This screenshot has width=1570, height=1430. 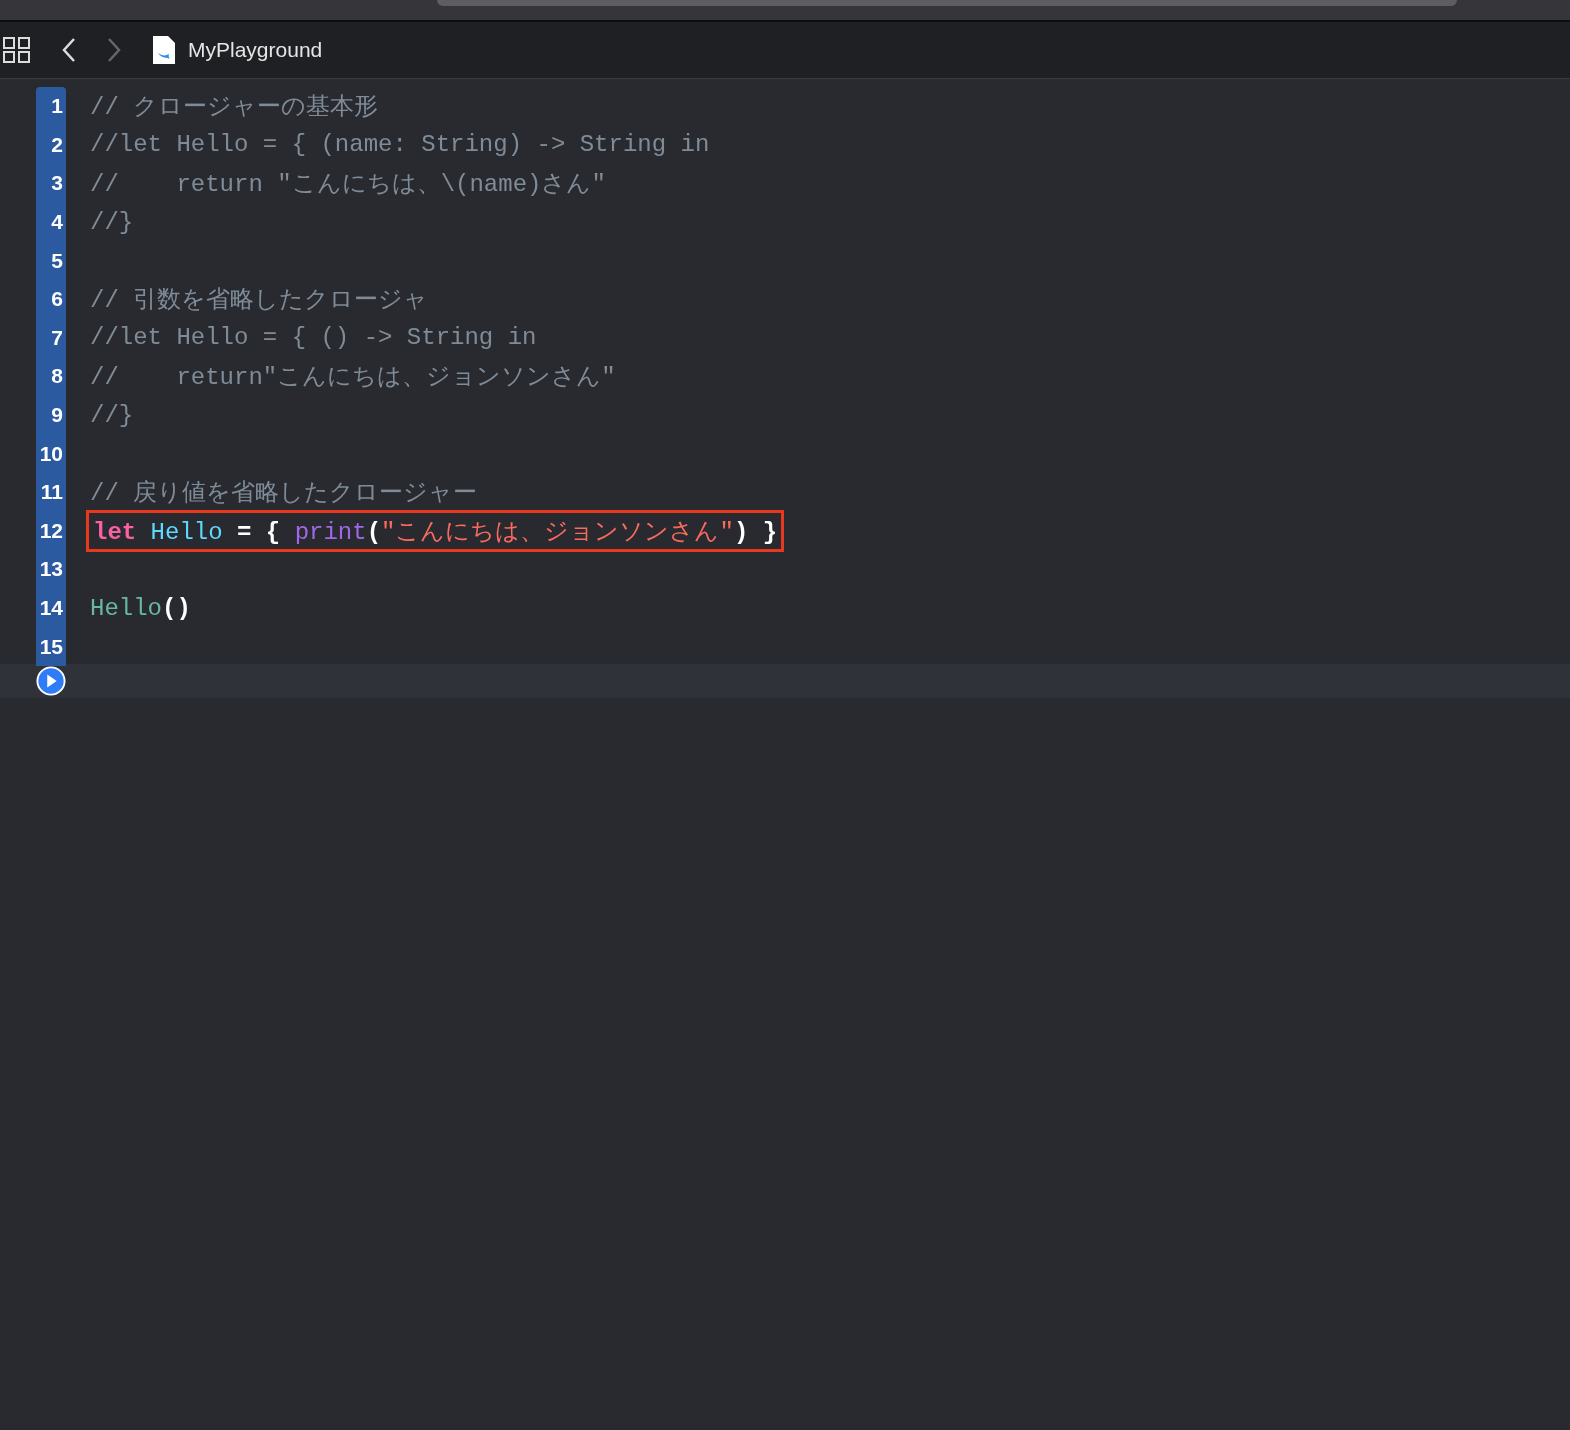 What do you see at coordinates (234, 108) in the screenshot?
I see `code-line: // クロージャーの基本形` at bounding box center [234, 108].